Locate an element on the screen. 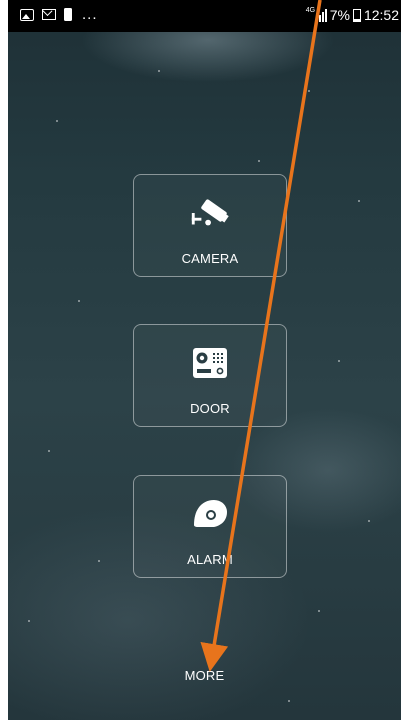 Image resolution: width=401 pixels, height=720 pixels. door-intercom-icon is located at coordinates (210, 363).